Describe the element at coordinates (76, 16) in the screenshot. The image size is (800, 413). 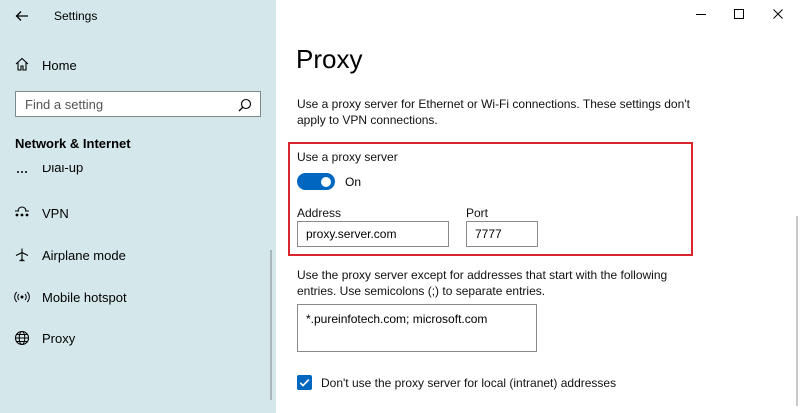
I see `app-title: Settings` at that location.